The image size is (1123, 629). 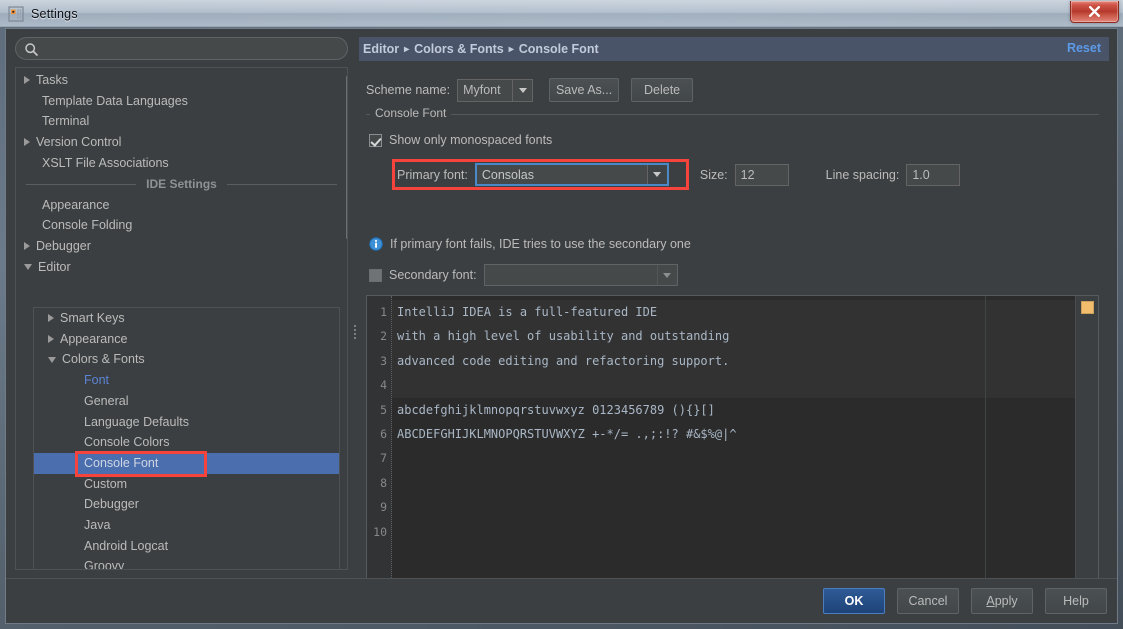 What do you see at coordinates (181, 142) in the screenshot?
I see `tree-item-version-control: Version Control` at bounding box center [181, 142].